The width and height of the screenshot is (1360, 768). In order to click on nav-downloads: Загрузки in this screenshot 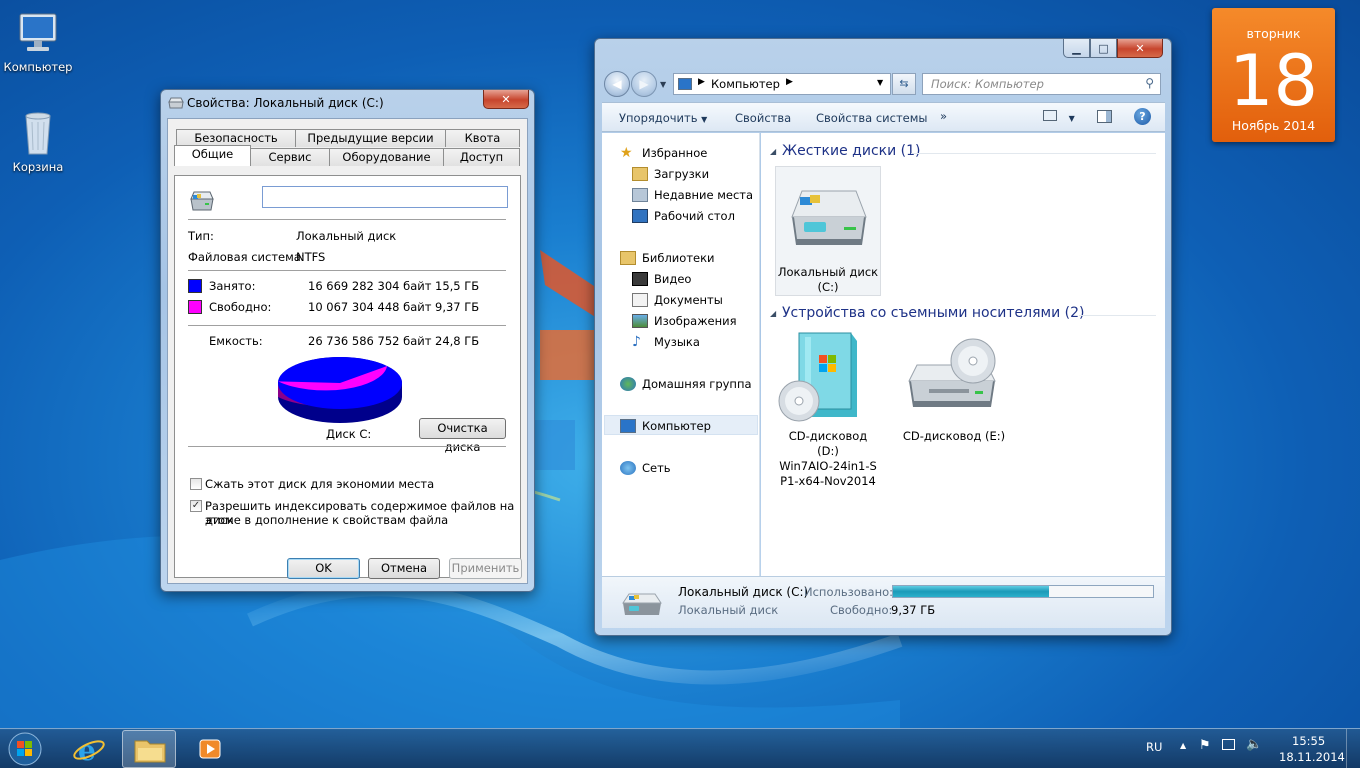, I will do `click(670, 174)`.